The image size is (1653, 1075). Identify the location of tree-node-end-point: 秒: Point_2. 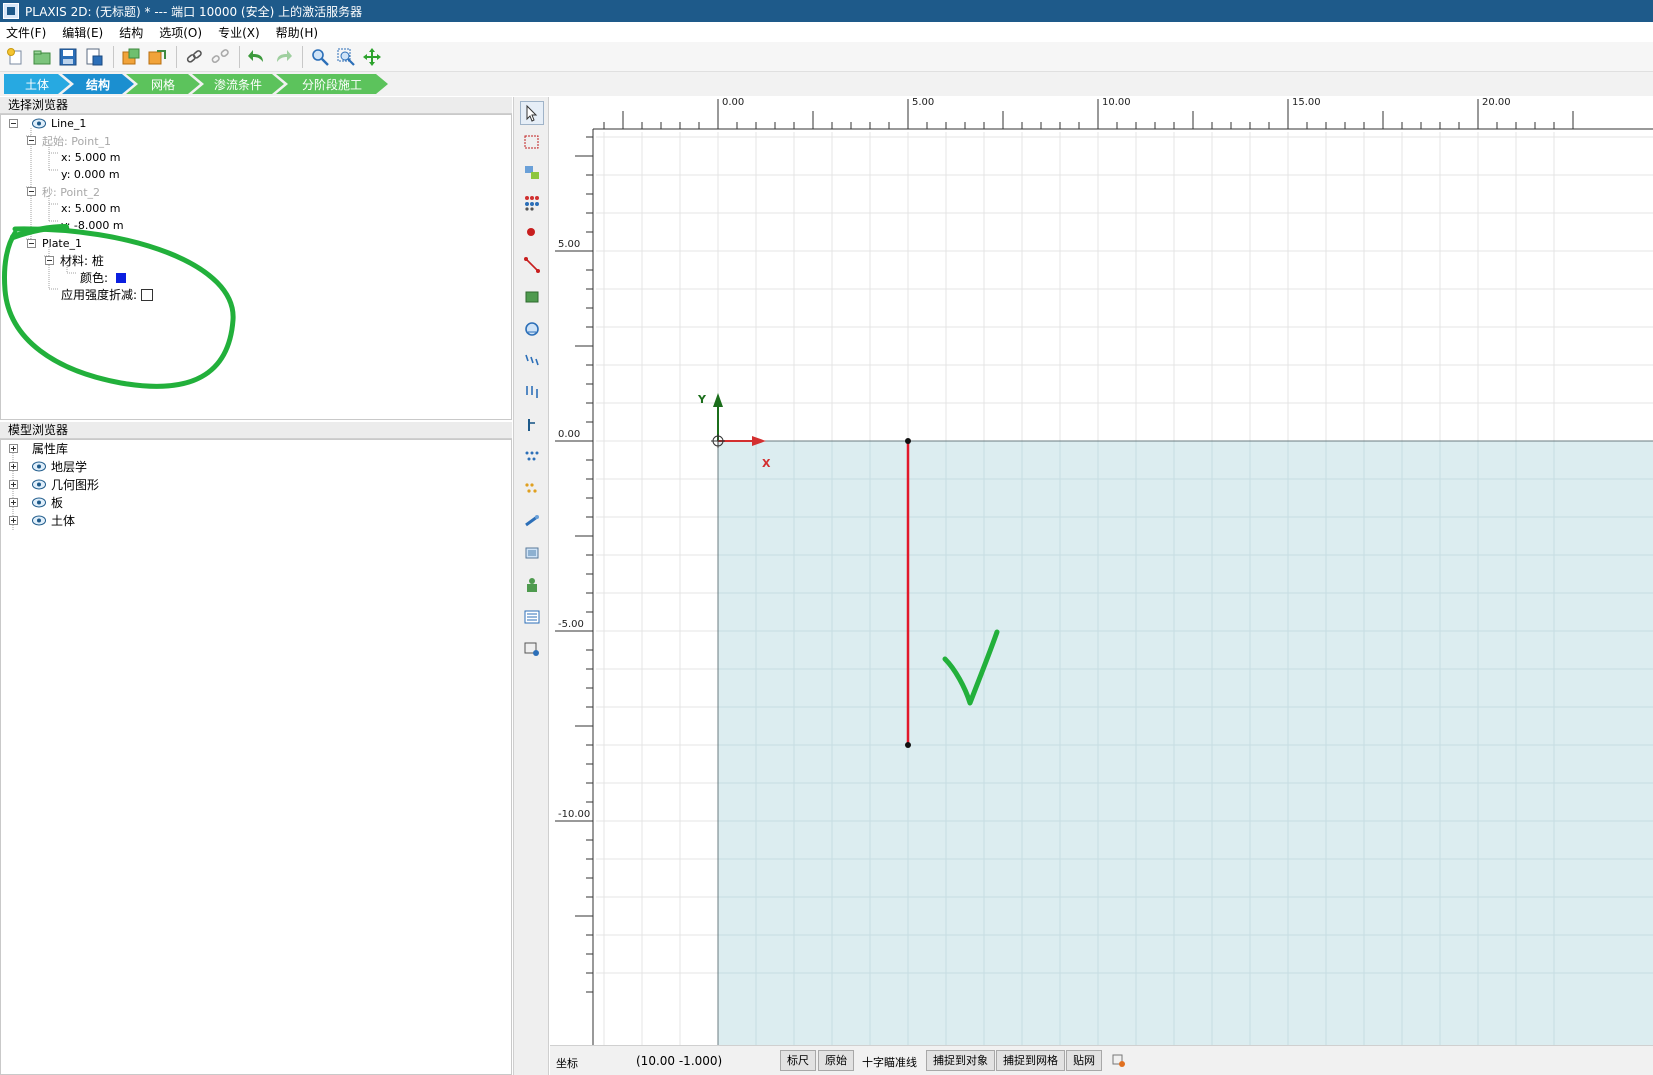
(63, 191).